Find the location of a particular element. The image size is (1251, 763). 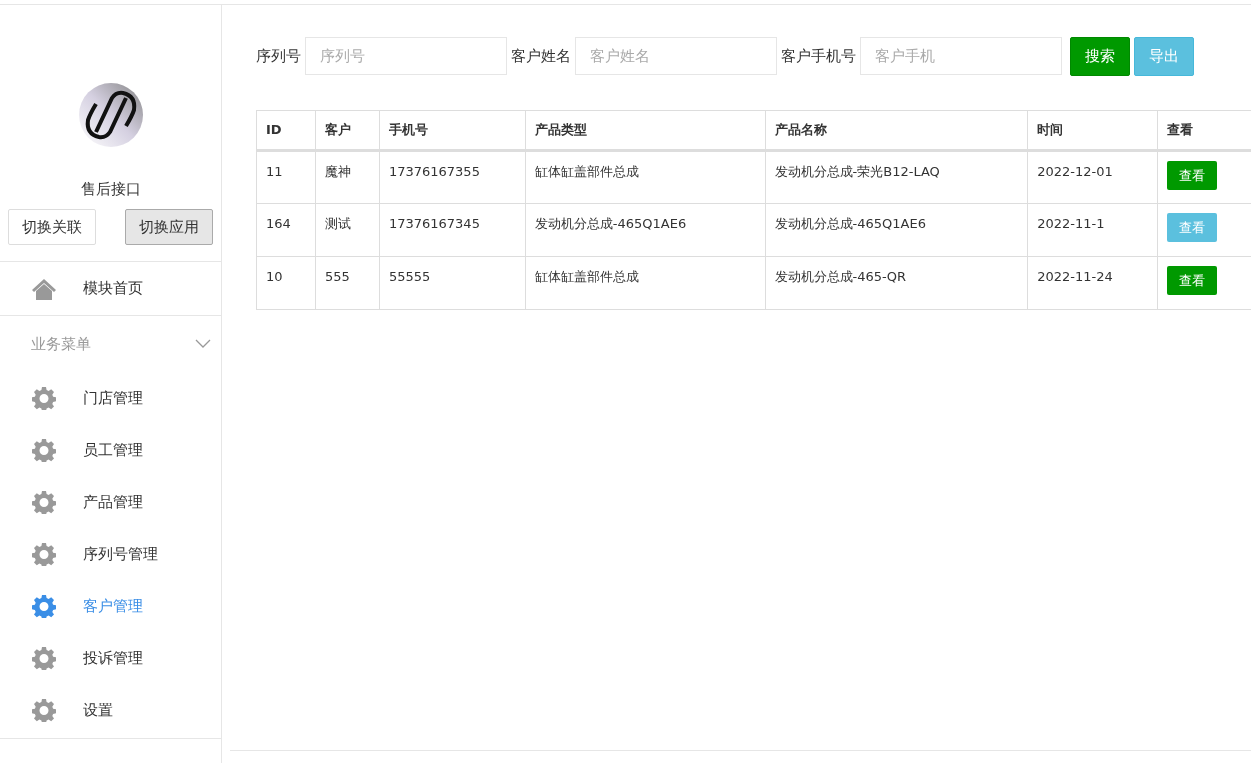

table-cell: 2022-12-01 is located at coordinates (1092, 176).